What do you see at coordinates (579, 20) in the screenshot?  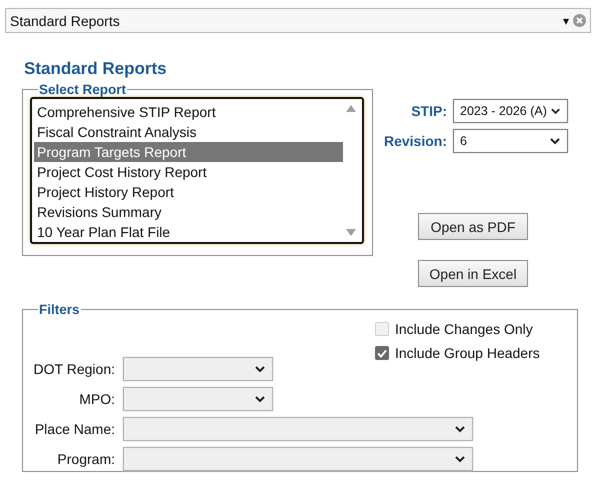 I see `close-icon` at bounding box center [579, 20].